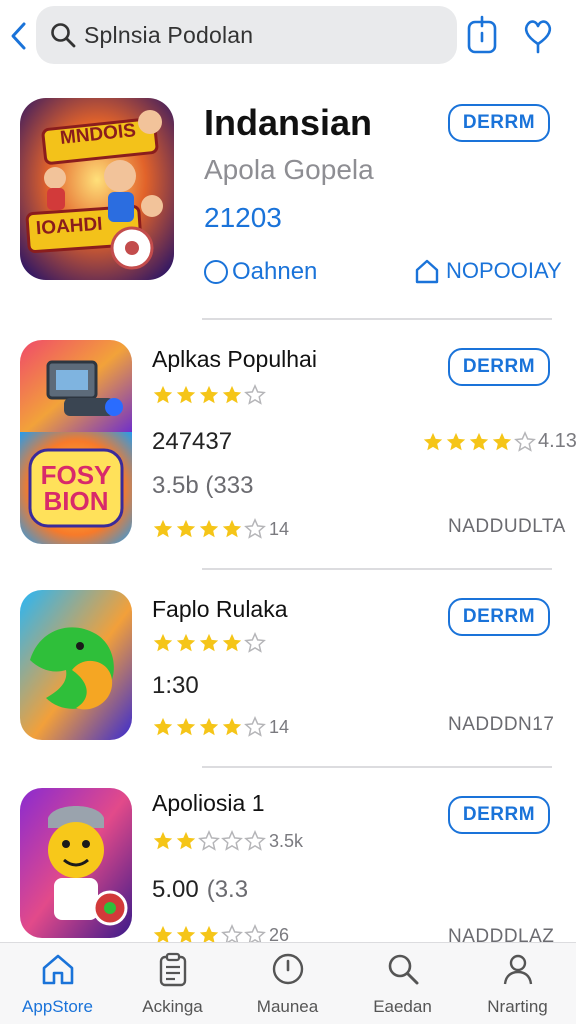 This screenshot has width=576, height=1024. I want to click on person-icon, so click(518, 969).